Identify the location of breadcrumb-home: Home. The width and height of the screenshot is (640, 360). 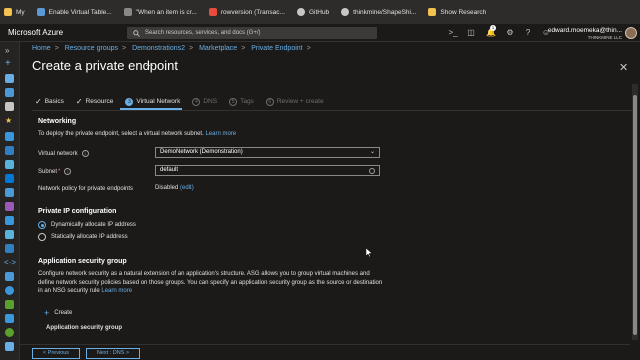
(41, 48).